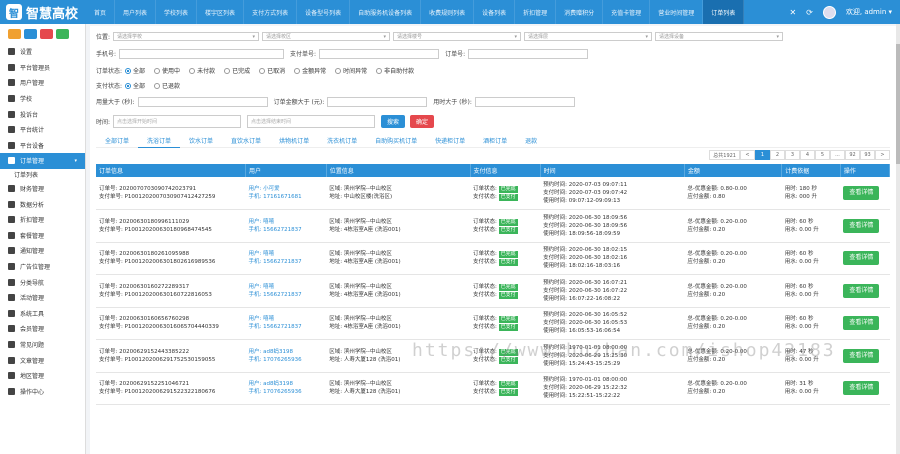  I want to click on refresh-icon: ⟳, so click(809, 12).